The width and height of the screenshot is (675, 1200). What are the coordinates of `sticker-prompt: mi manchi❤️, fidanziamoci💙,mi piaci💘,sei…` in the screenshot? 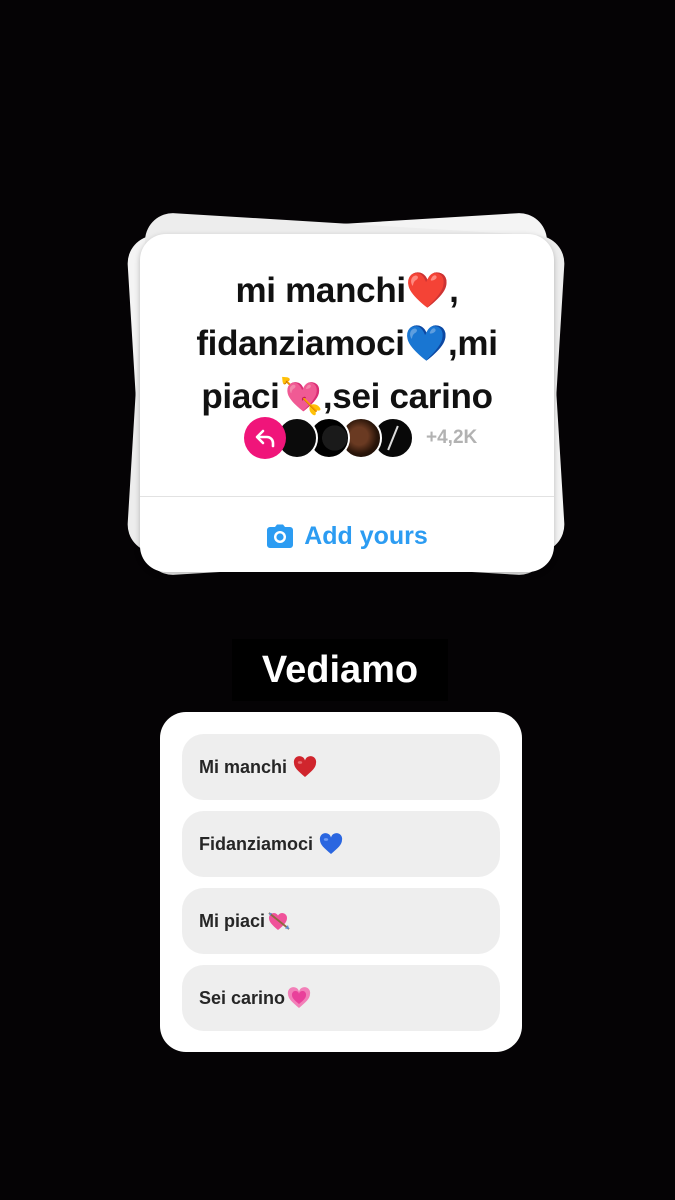 It's located at (347, 343).